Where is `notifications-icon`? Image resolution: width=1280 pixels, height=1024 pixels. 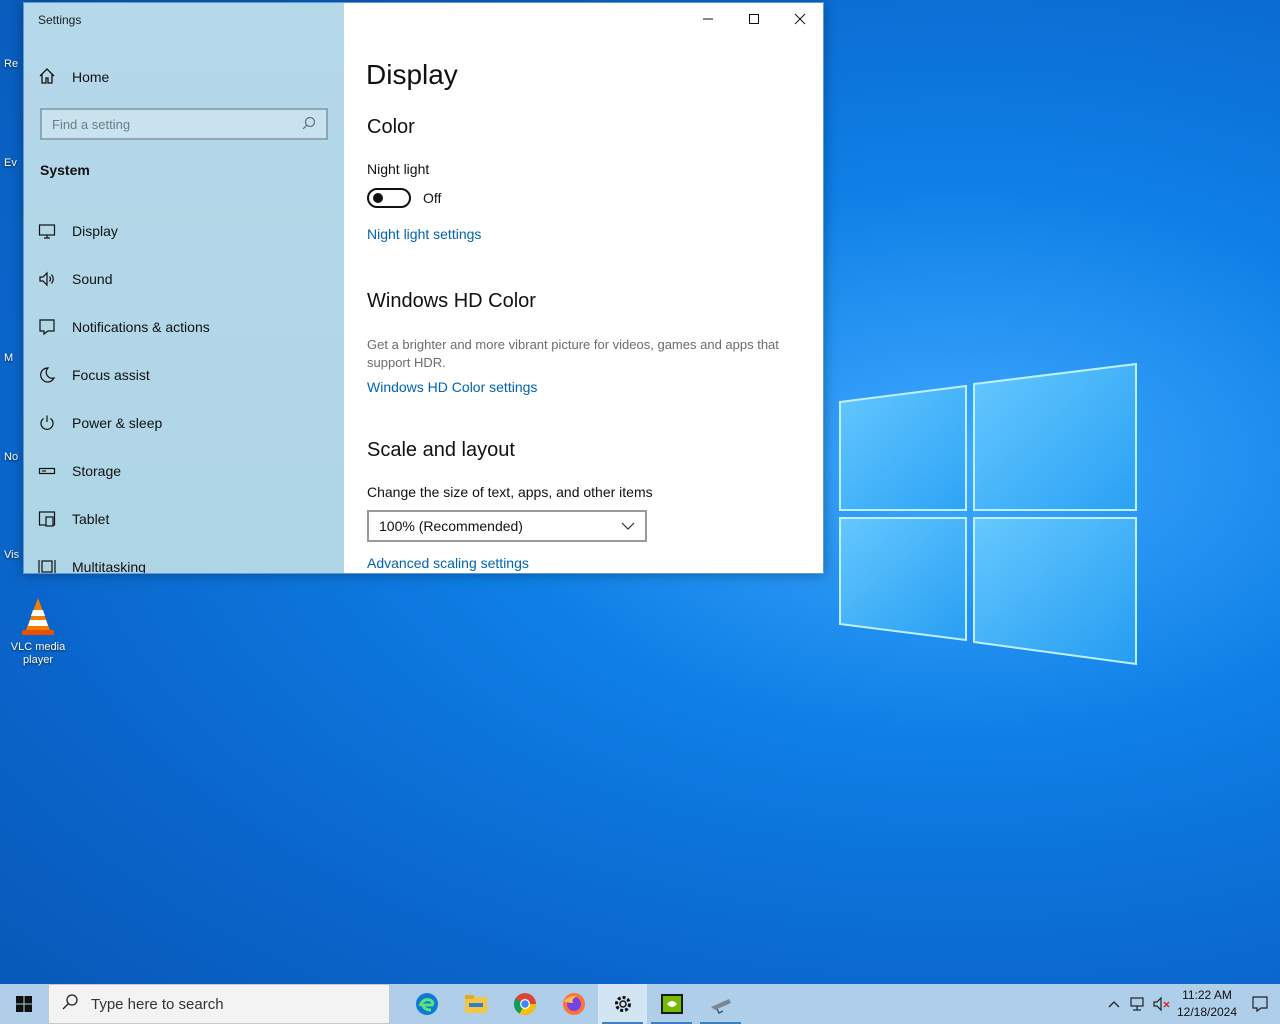 notifications-icon is located at coordinates (1260, 1004).